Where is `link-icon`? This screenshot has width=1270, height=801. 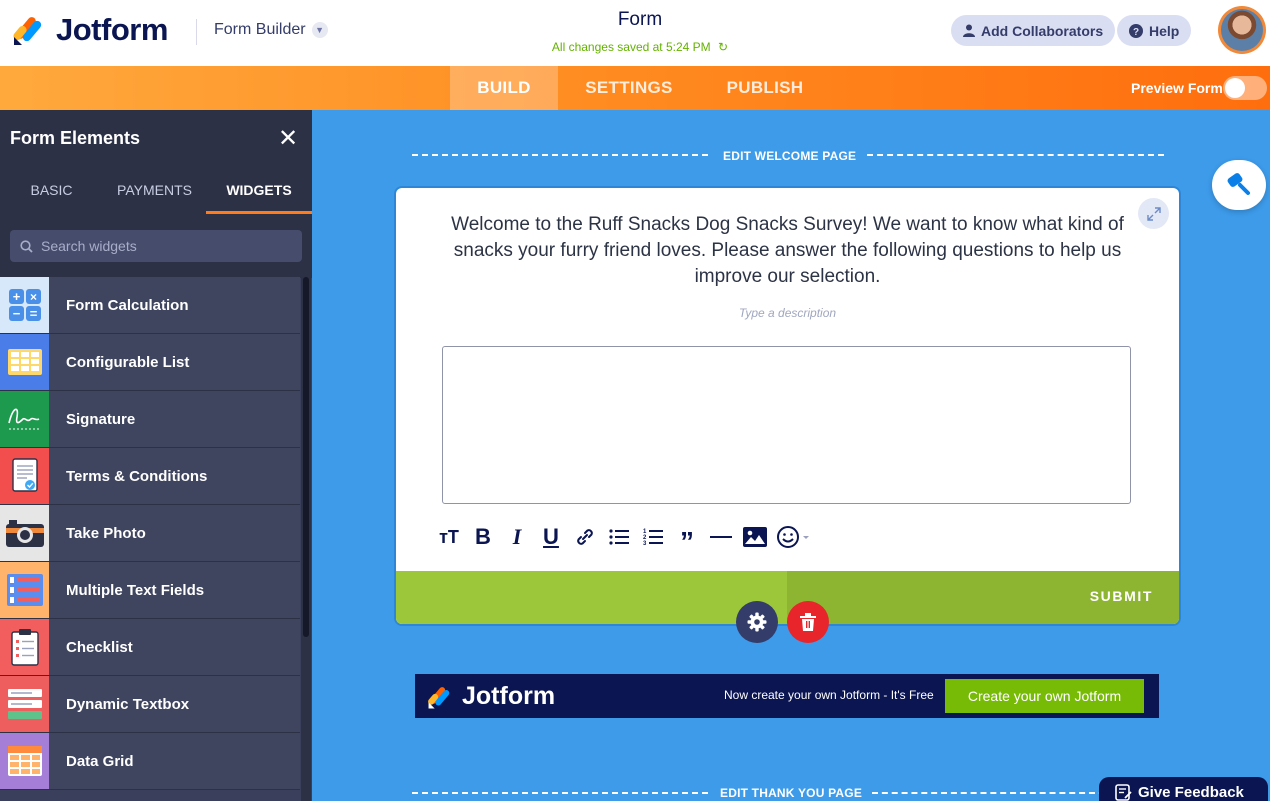
link-icon is located at coordinates (585, 537).